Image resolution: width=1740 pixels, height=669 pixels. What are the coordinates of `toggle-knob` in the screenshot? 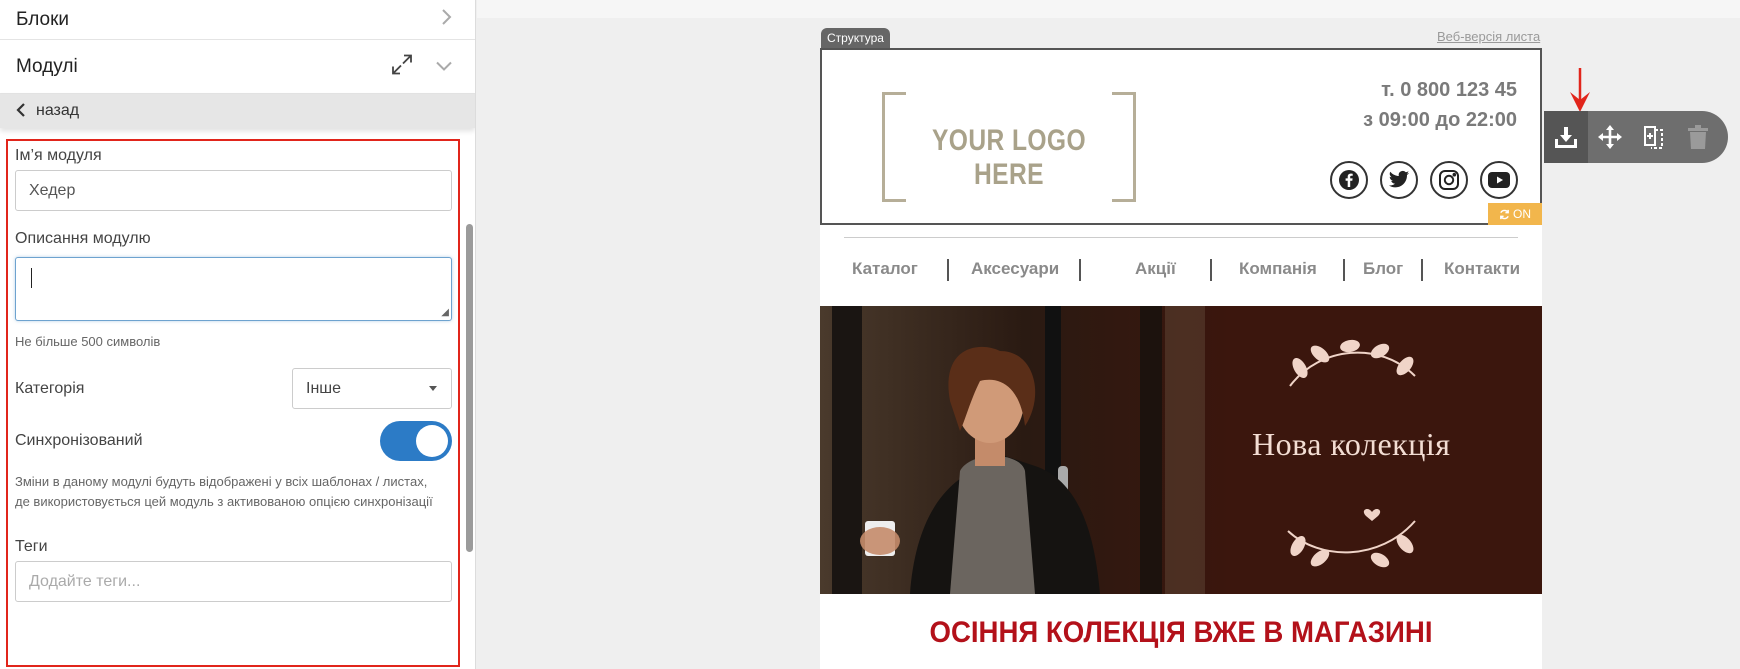 It's located at (432, 441).